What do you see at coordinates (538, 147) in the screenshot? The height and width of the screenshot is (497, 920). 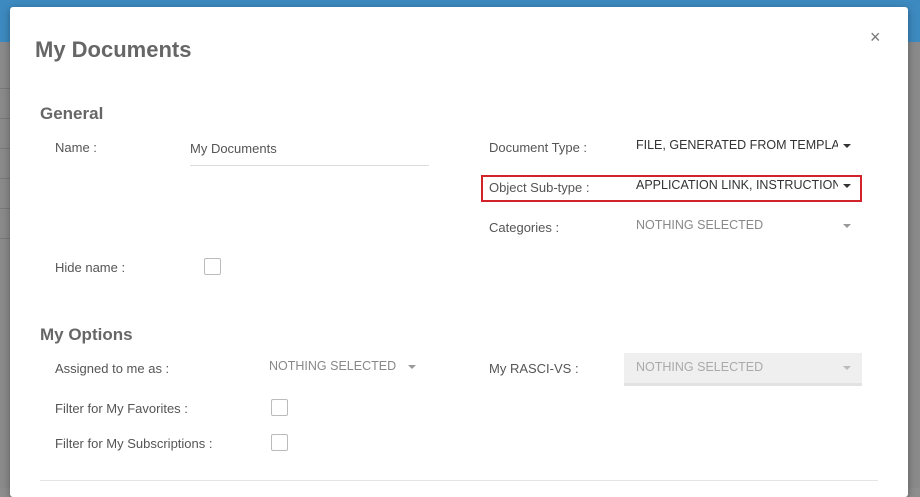 I see `document-type-label: Document Type :` at bounding box center [538, 147].